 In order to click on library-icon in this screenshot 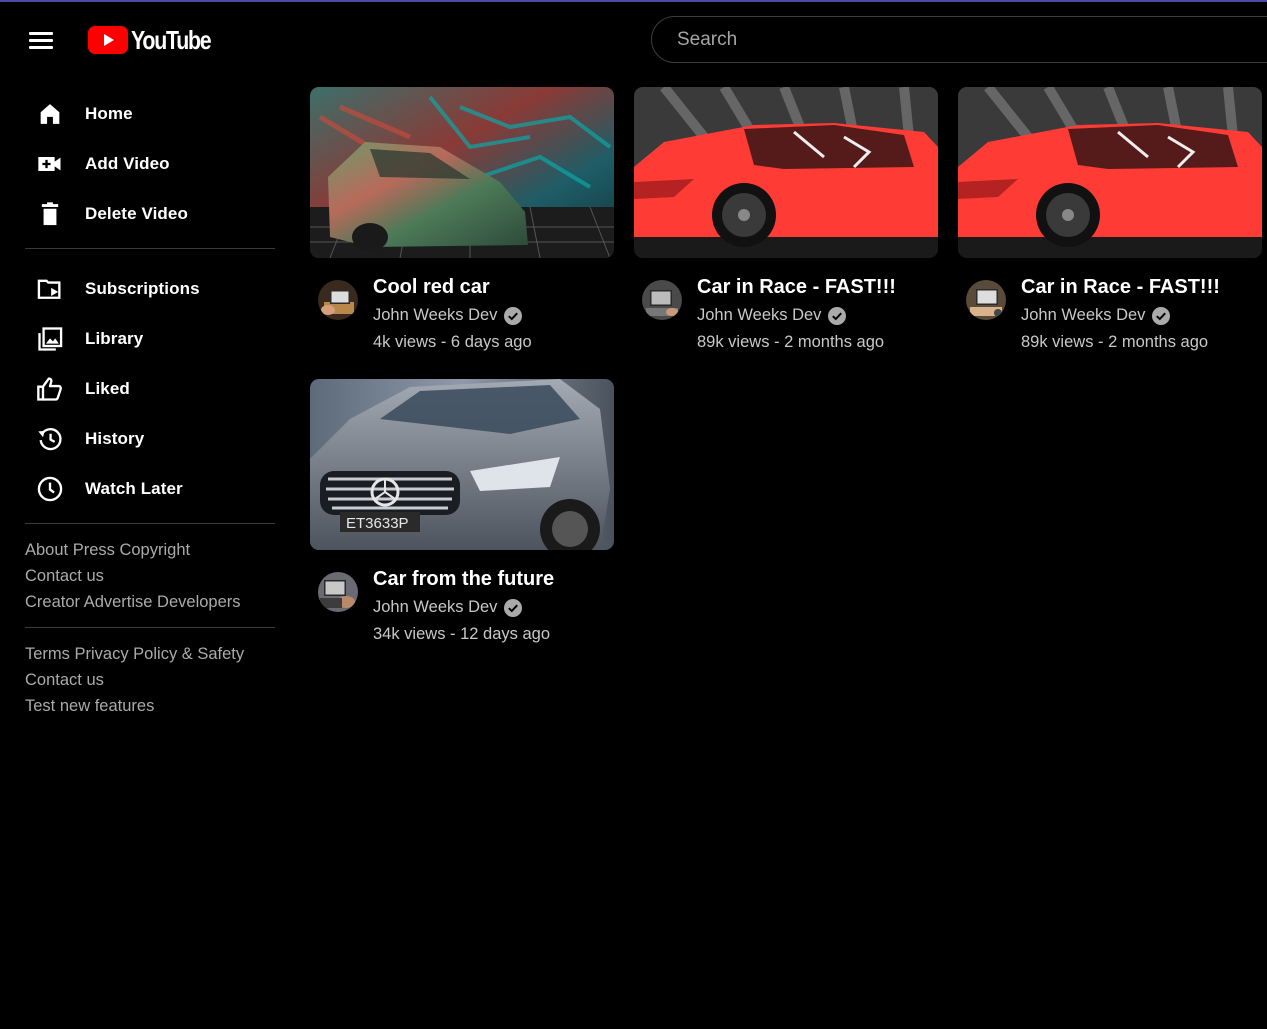, I will do `click(50, 339)`.